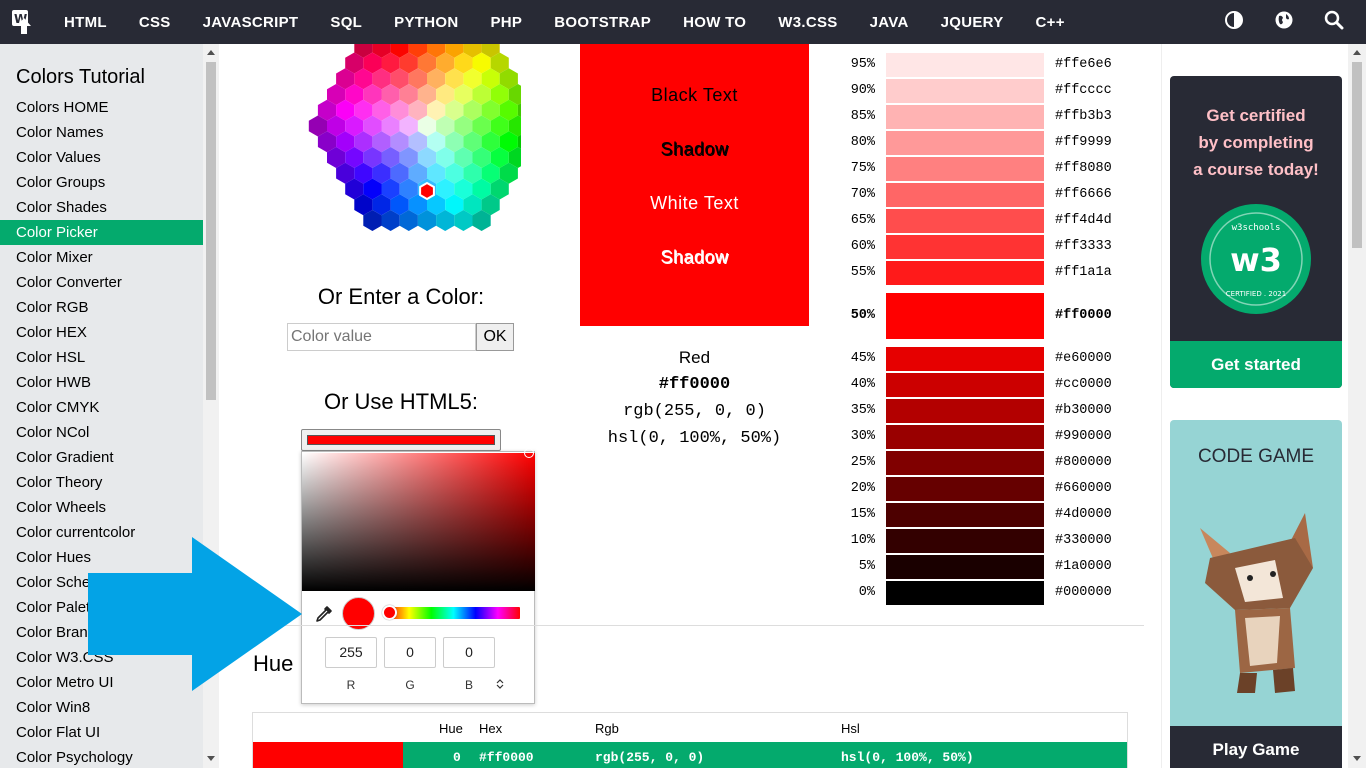 The image size is (1366, 768). Describe the element at coordinates (418, 522) in the screenshot. I see `saturation-value-area` at that location.